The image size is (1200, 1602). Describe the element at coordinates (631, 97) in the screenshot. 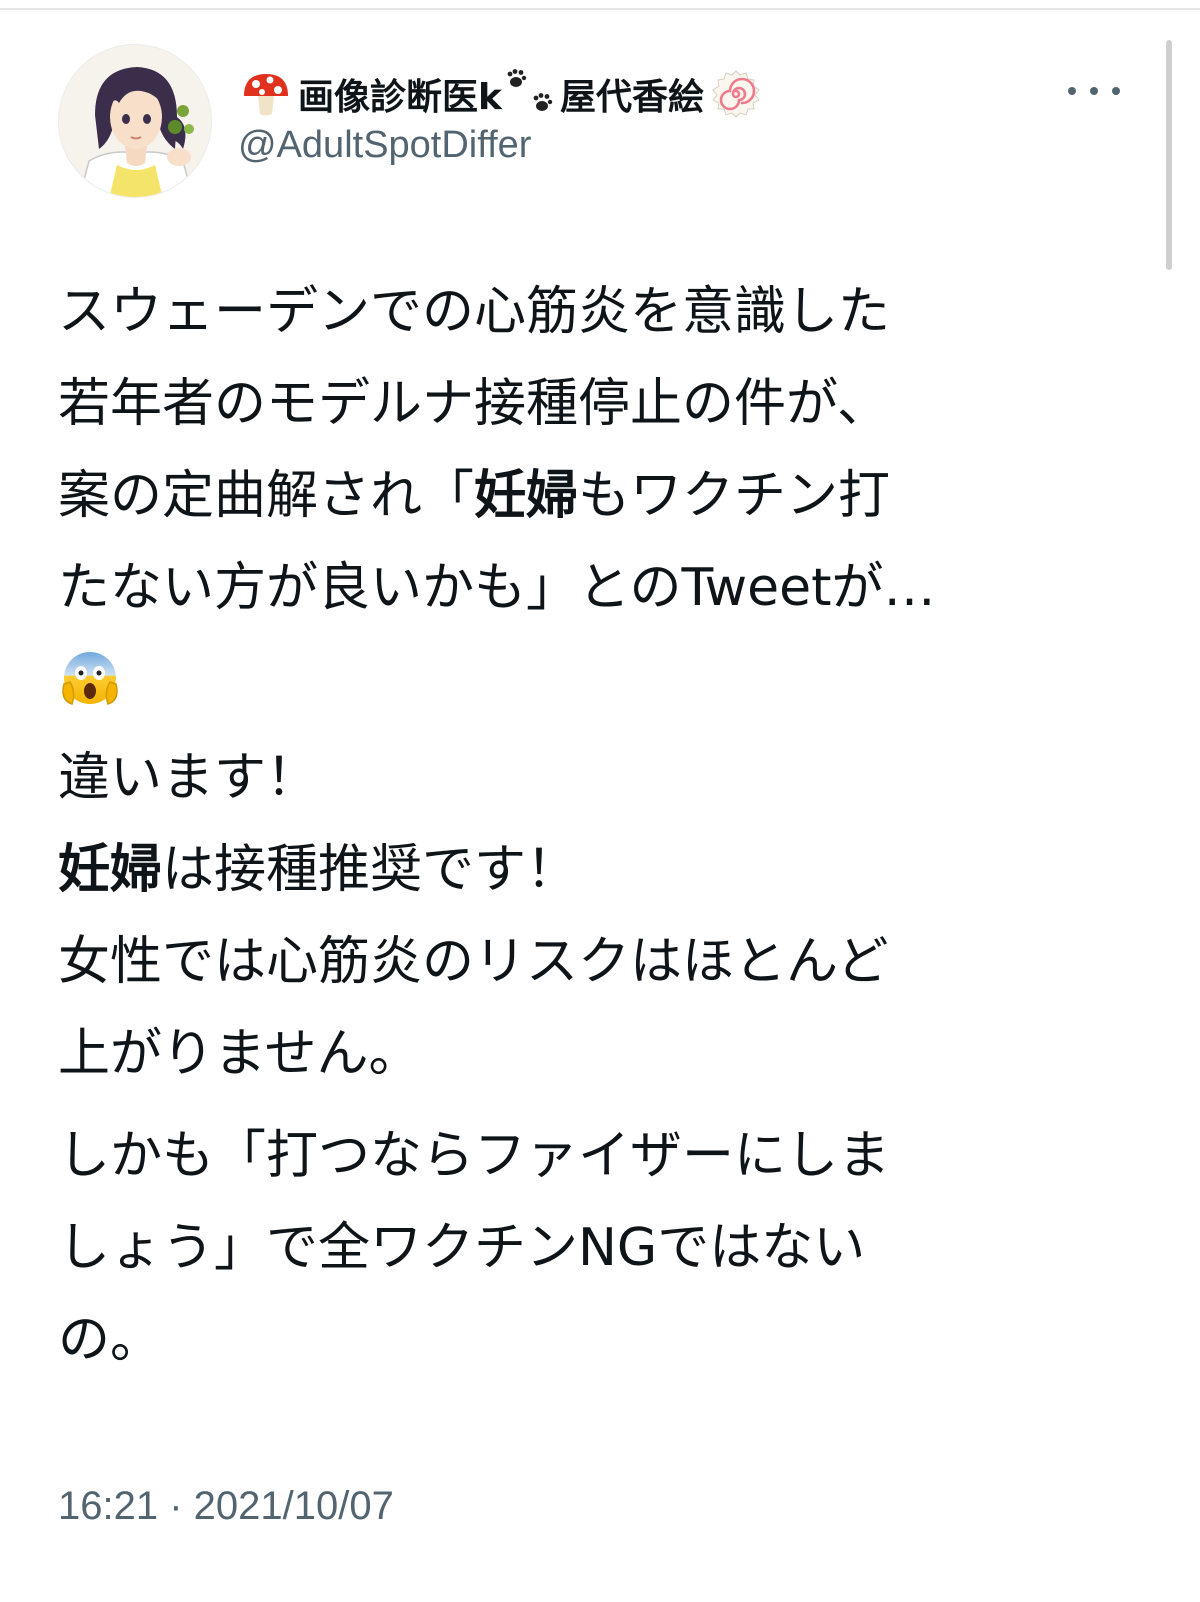

I see `display-name-suffix: 屋代香絵` at that location.